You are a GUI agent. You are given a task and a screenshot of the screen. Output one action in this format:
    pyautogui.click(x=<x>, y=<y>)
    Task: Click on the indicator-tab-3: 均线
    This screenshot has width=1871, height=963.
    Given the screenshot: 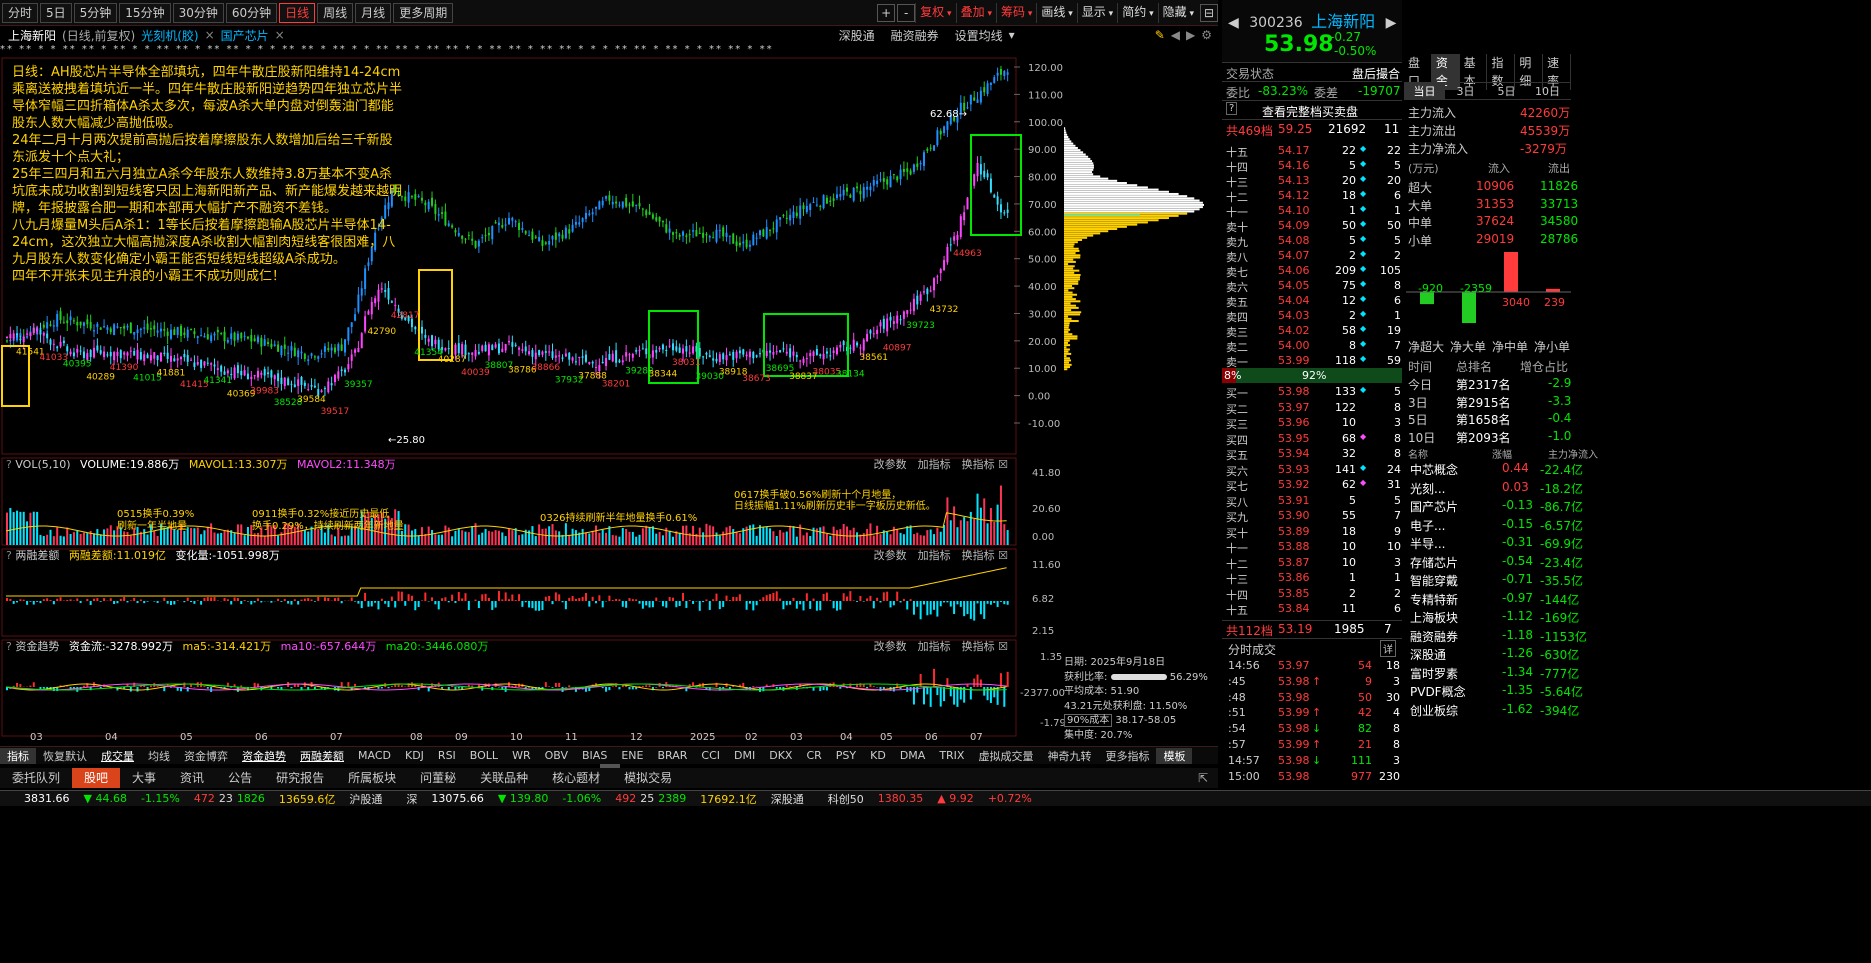 What is the action you would take?
    pyautogui.click(x=159, y=756)
    